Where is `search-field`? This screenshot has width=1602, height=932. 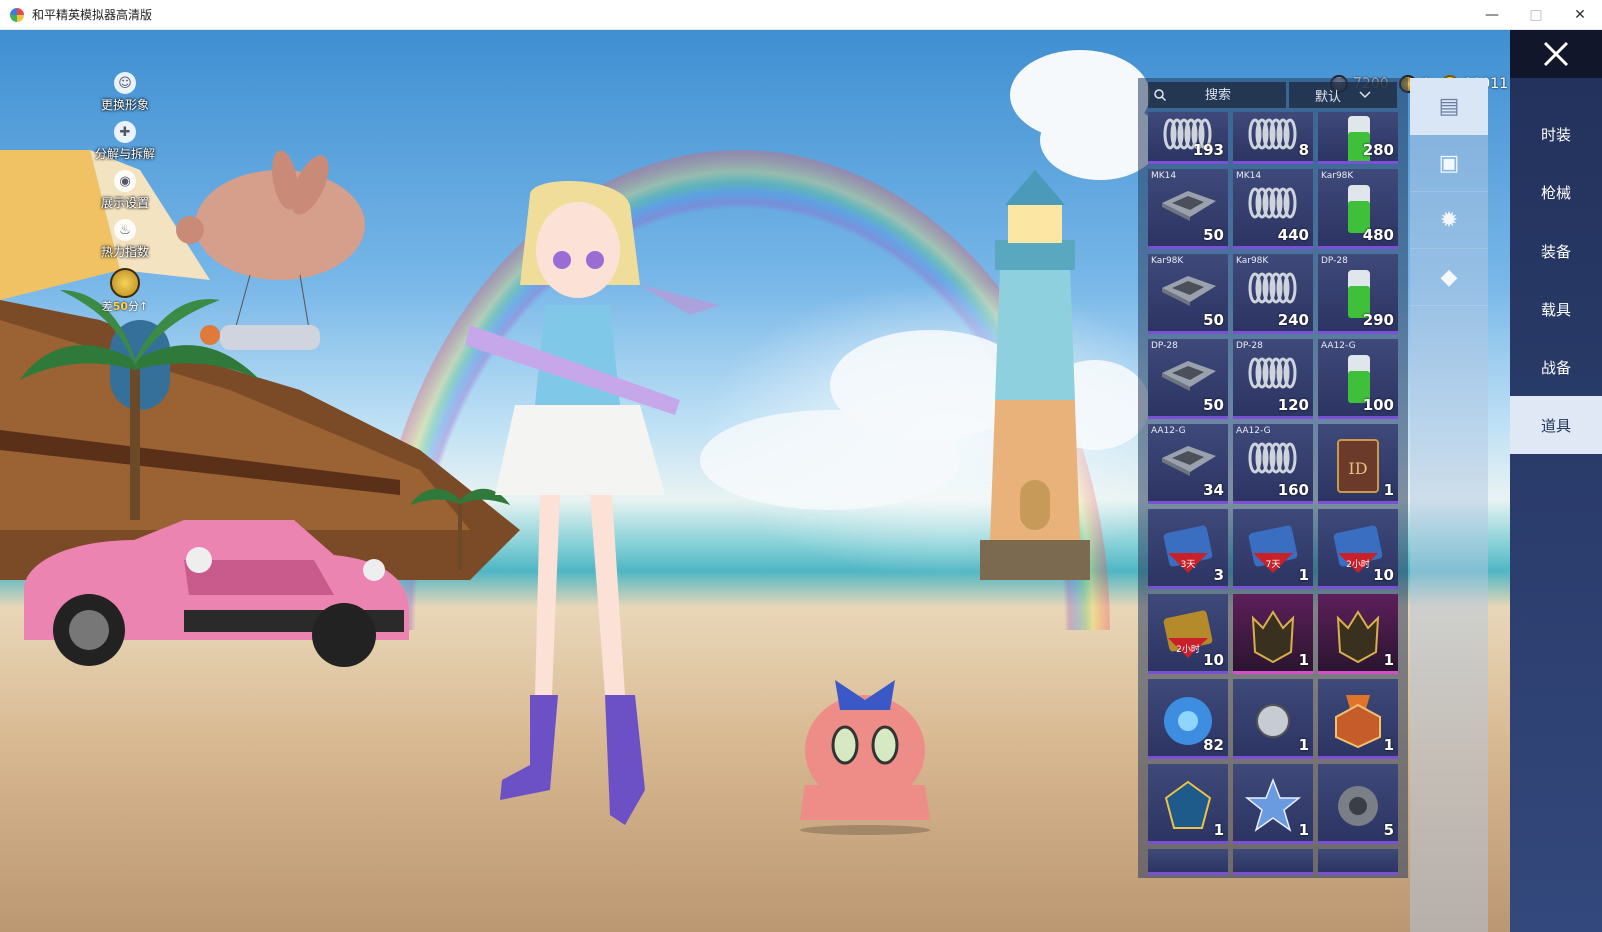 search-field is located at coordinates (1217, 95).